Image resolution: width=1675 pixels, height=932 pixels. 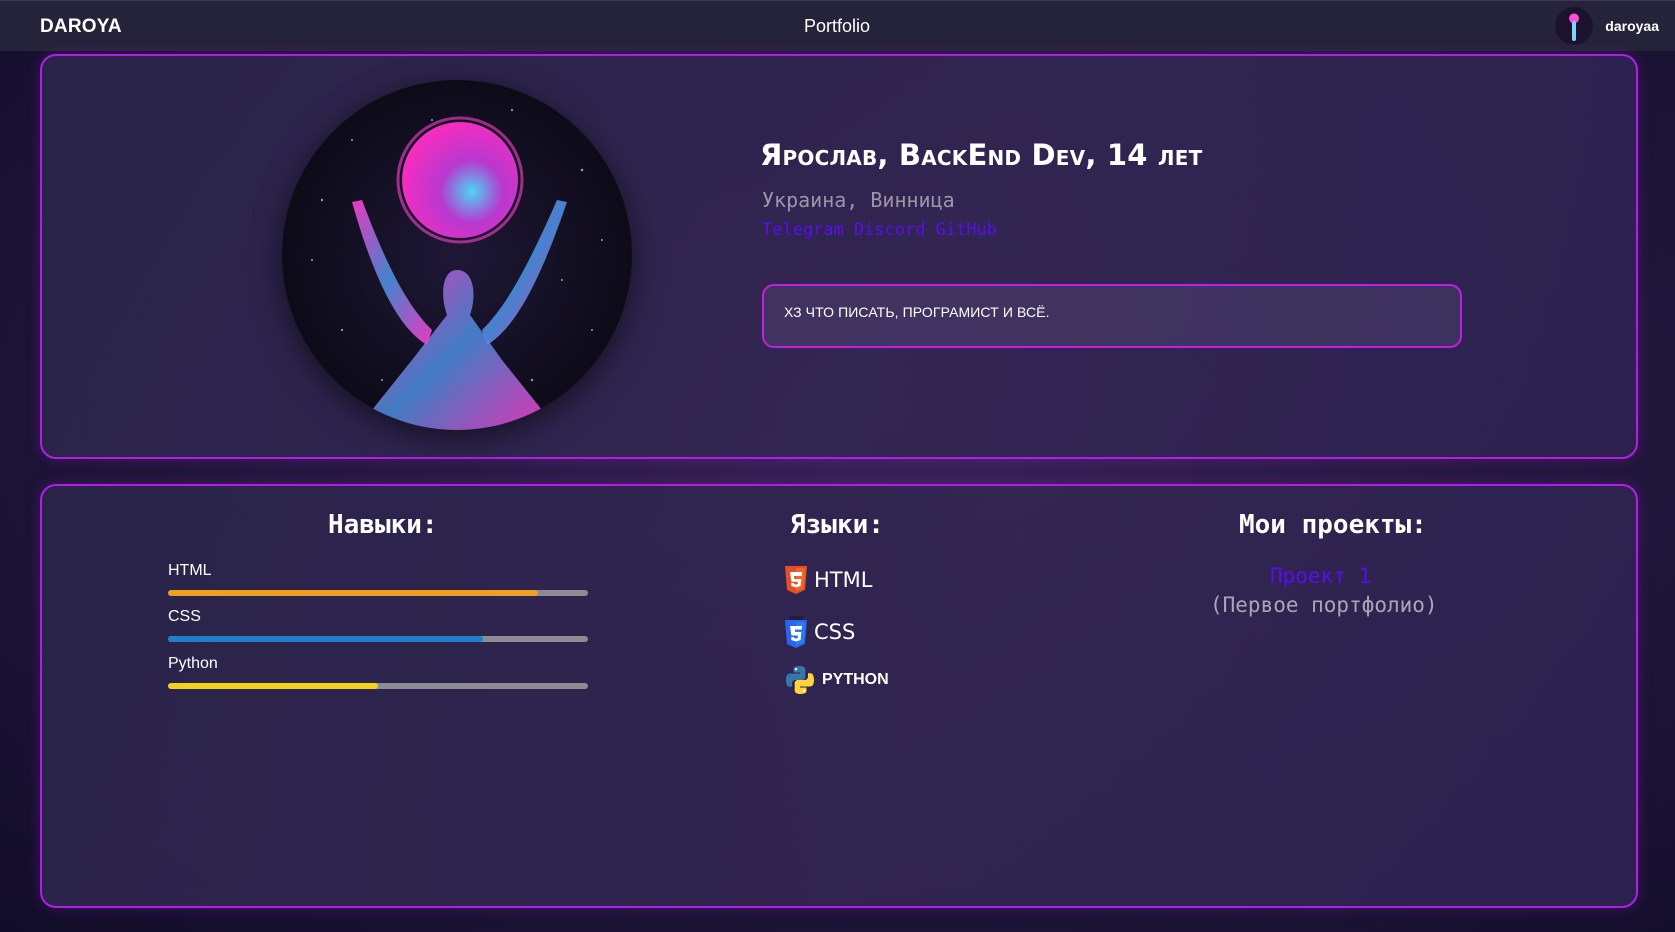 I want to click on language-item-python: PYTHON, so click(x=836, y=680).